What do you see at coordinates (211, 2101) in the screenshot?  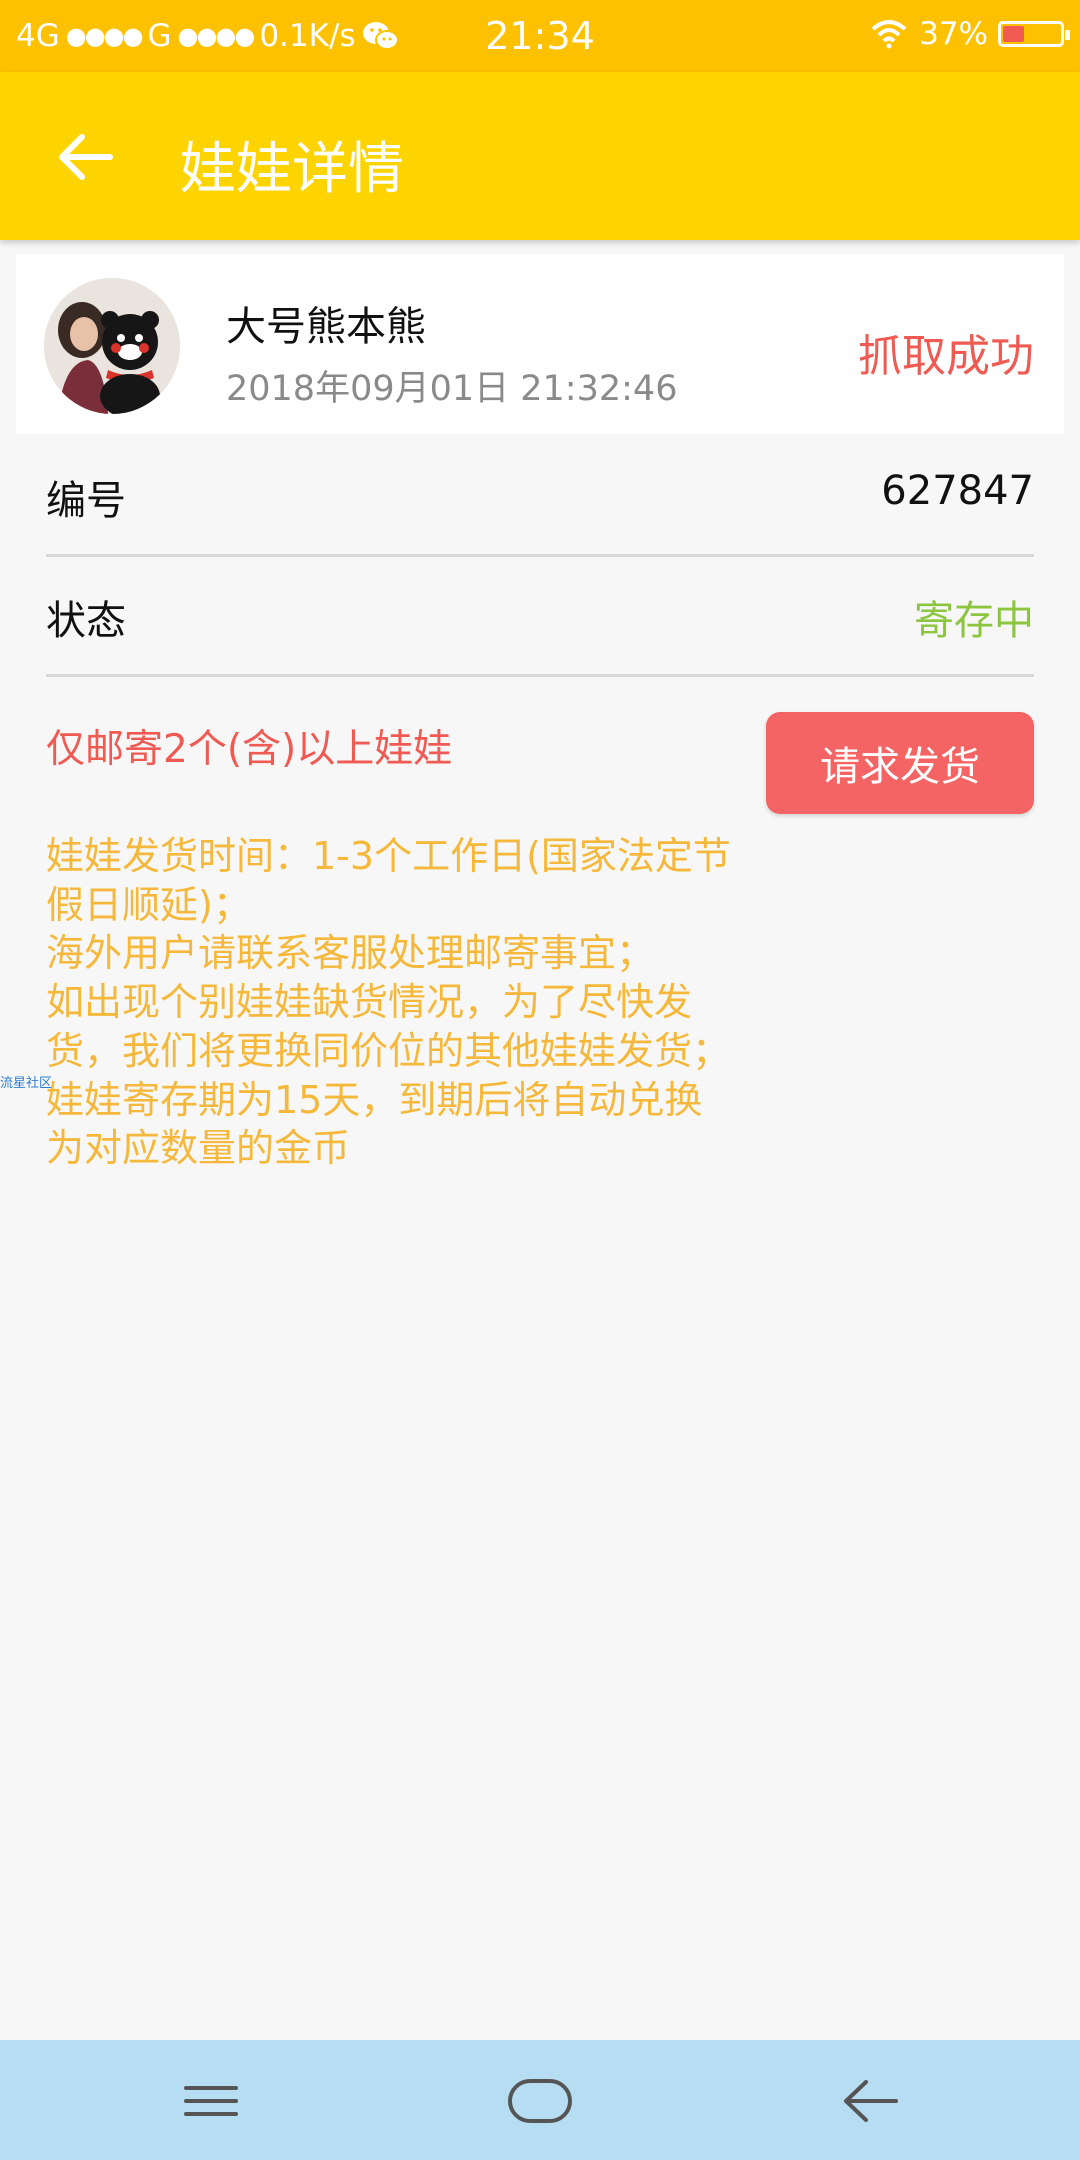 I see `menu-icon` at bounding box center [211, 2101].